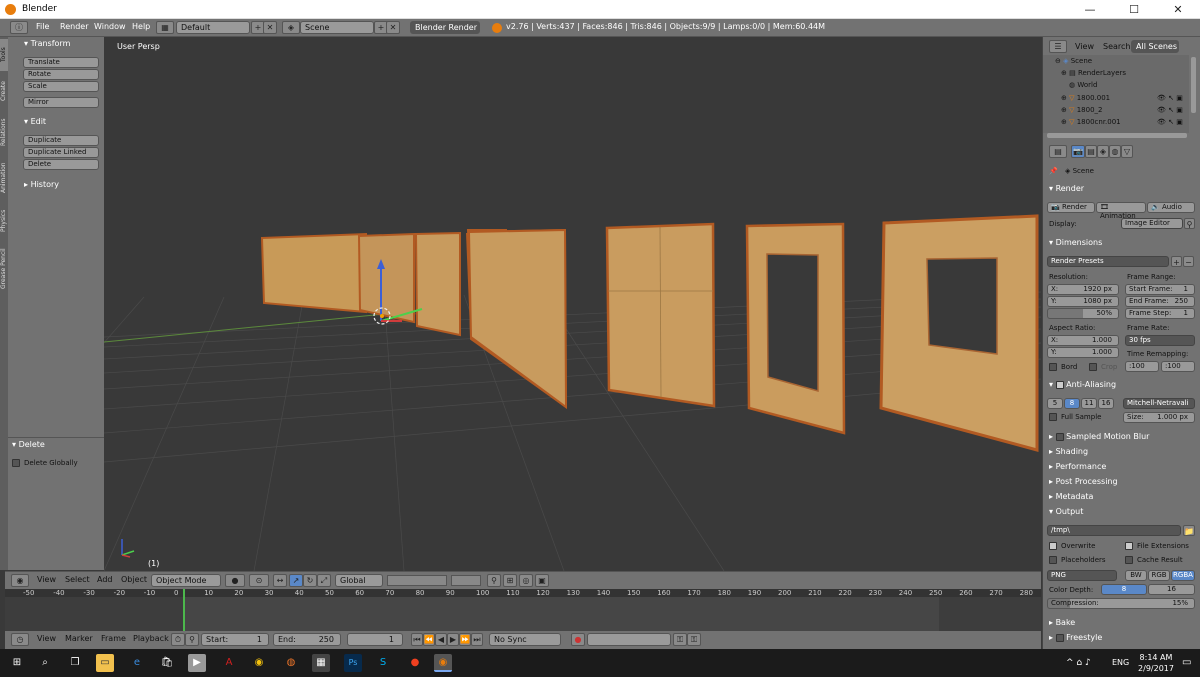  What do you see at coordinates (1053, 171) in the screenshot?
I see `pin-icon: 📌` at bounding box center [1053, 171].